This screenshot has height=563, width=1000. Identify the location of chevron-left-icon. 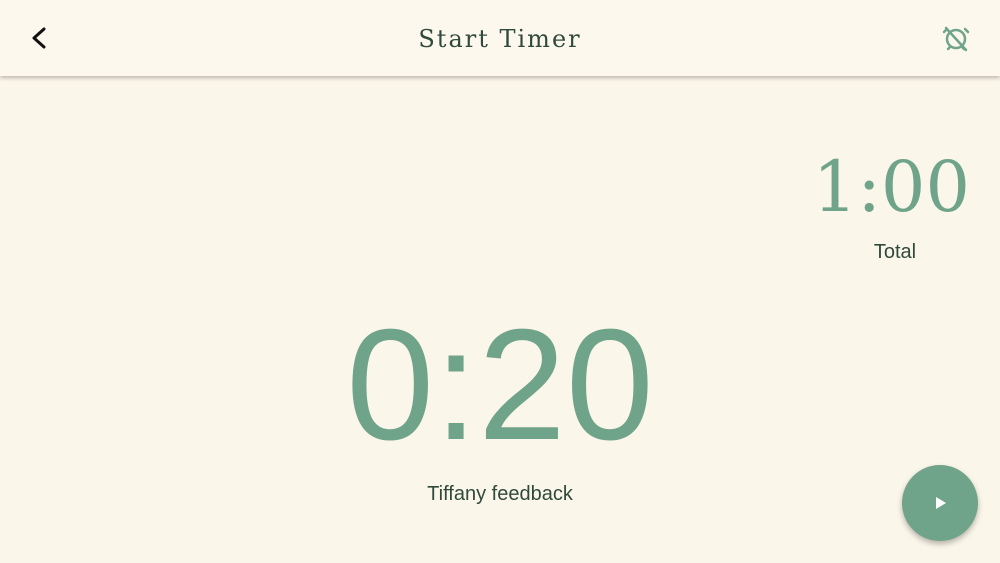
(39, 38).